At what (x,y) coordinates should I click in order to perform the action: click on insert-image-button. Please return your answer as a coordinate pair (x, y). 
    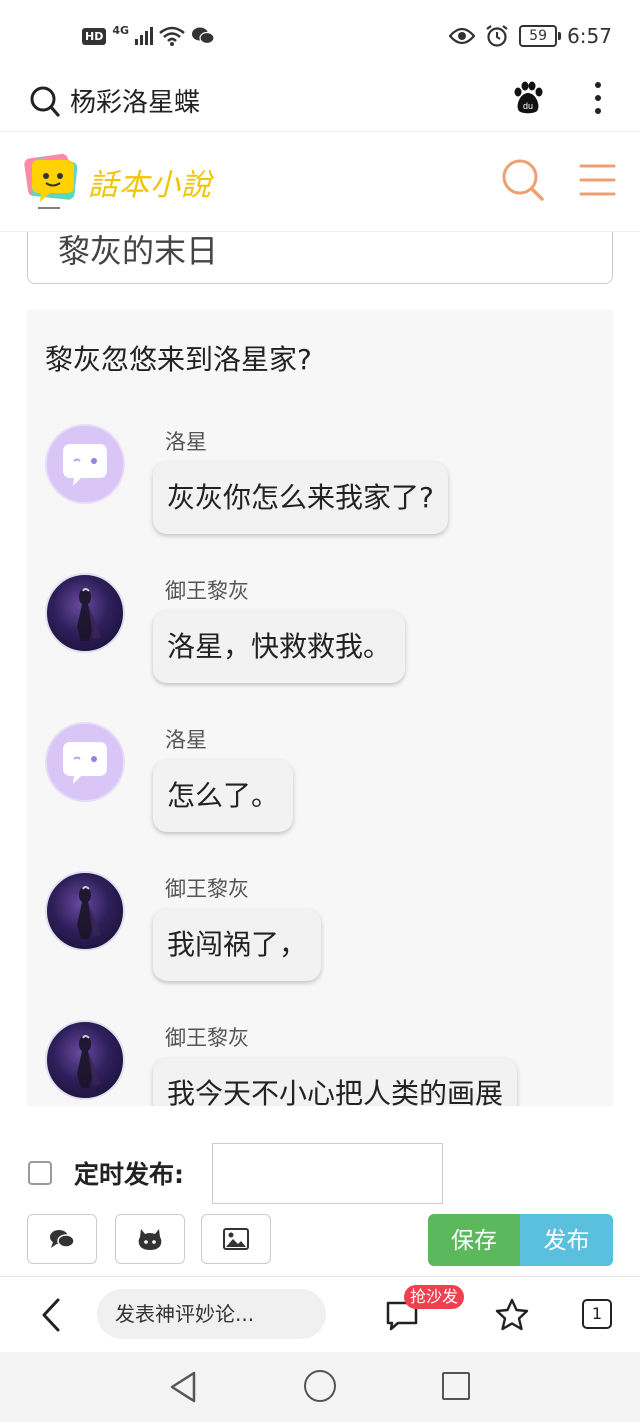
    Looking at the image, I should click on (236, 1239).